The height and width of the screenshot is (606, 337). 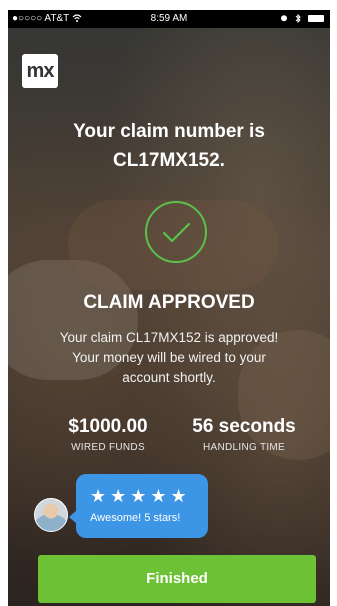 I want to click on handling-time-stat: 56 seconds HANDLING TIME, so click(x=244, y=434).